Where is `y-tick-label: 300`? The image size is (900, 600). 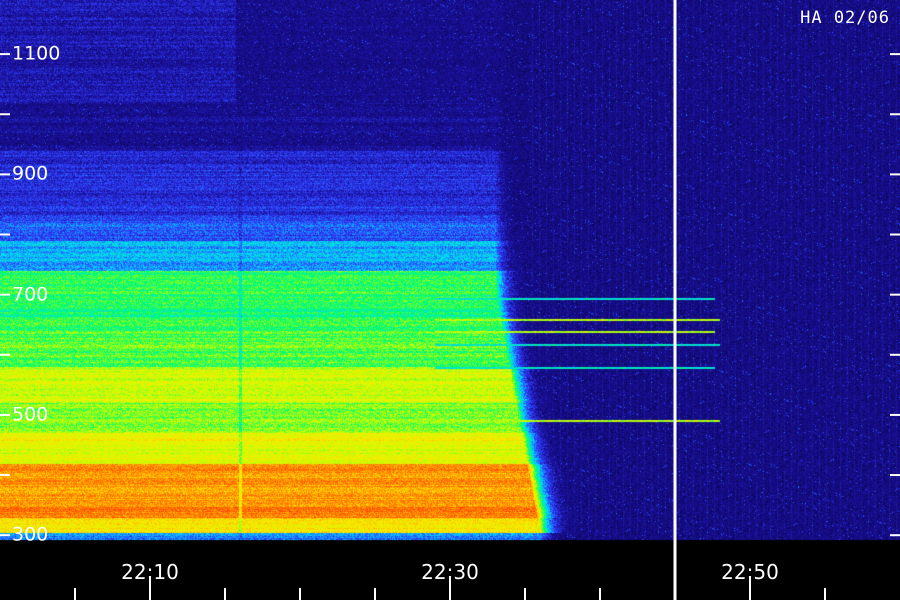
y-tick-label: 300 is located at coordinates (30, 534).